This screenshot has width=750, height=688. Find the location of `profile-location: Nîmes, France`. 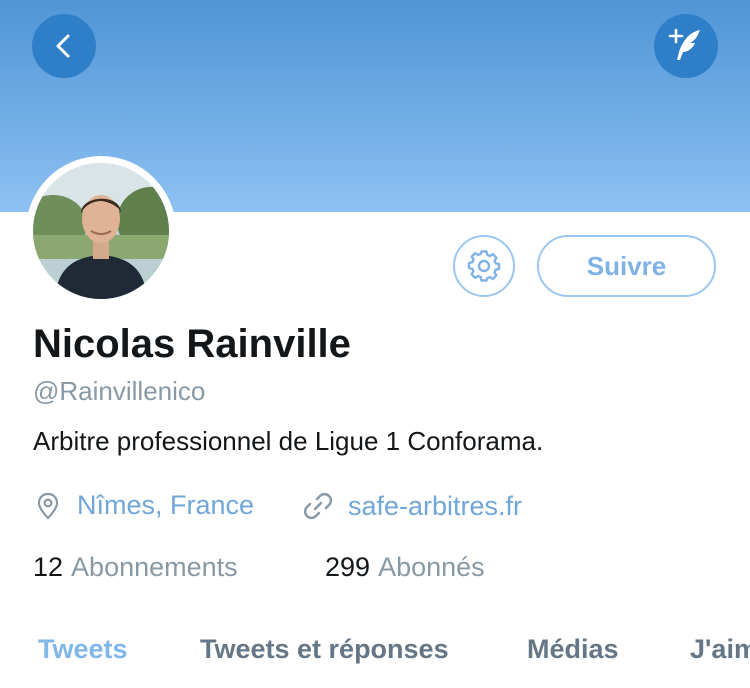

profile-location: Nîmes, France is located at coordinates (143, 505).